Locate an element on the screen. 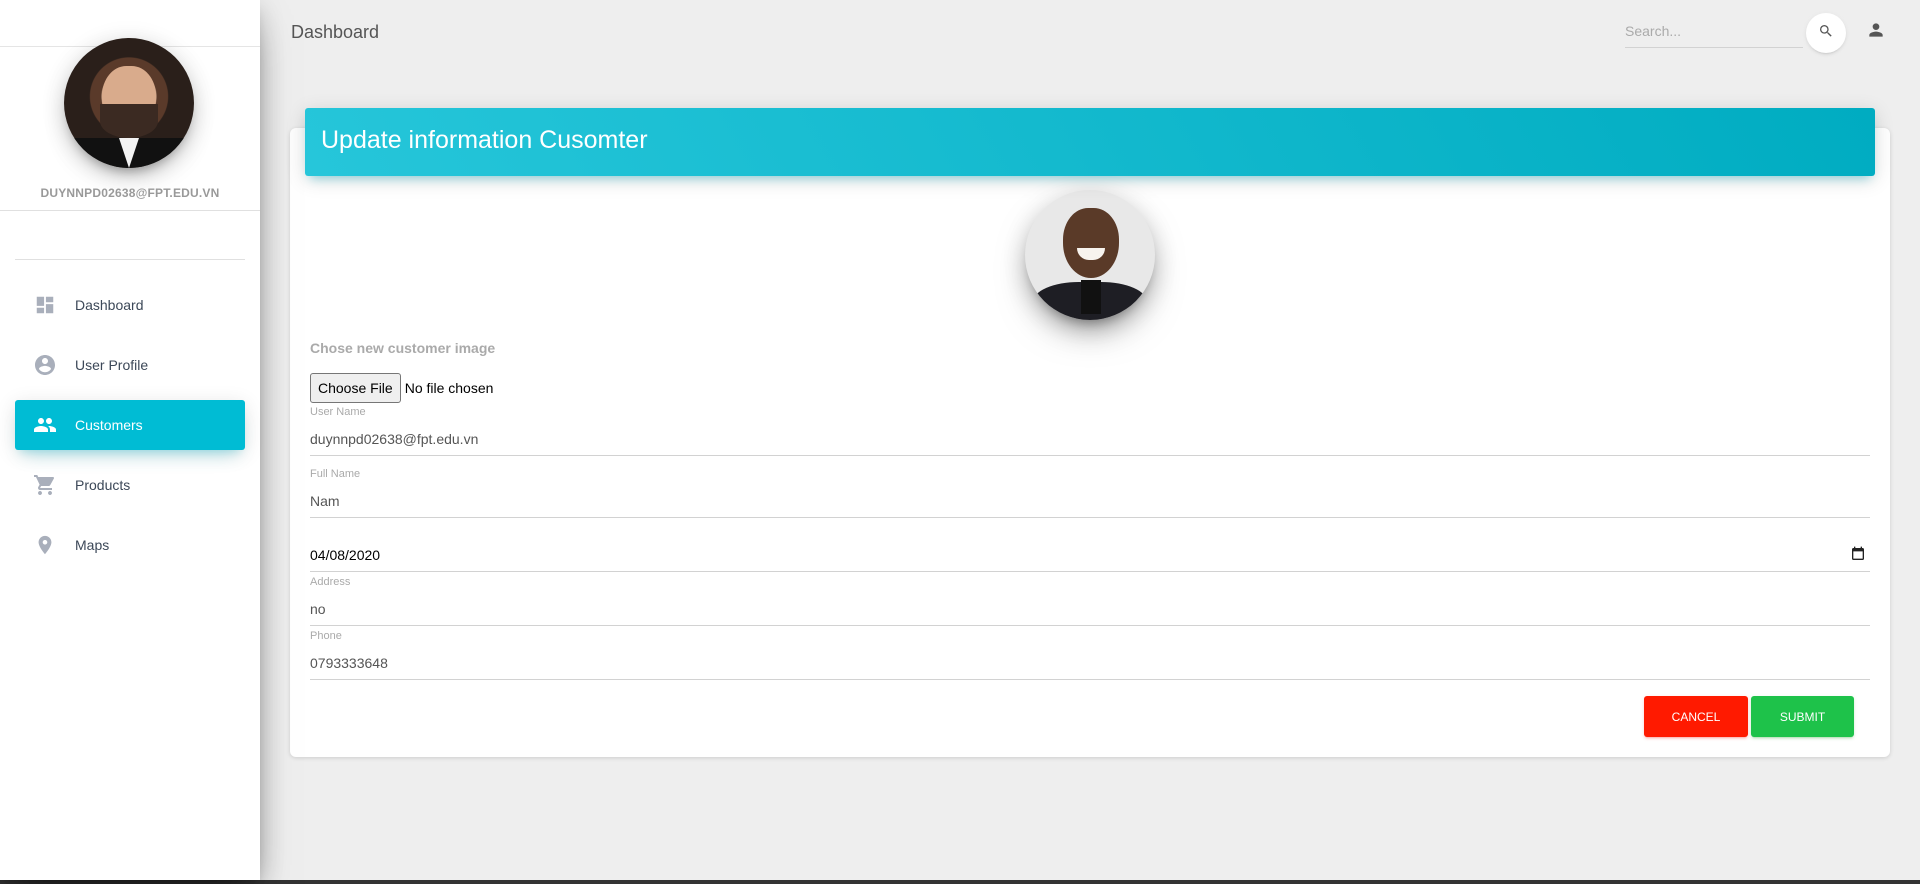 This screenshot has width=1920, height=884. username-field: duynnpd02638@fpt.edu.vn is located at coordinates (394, 439).